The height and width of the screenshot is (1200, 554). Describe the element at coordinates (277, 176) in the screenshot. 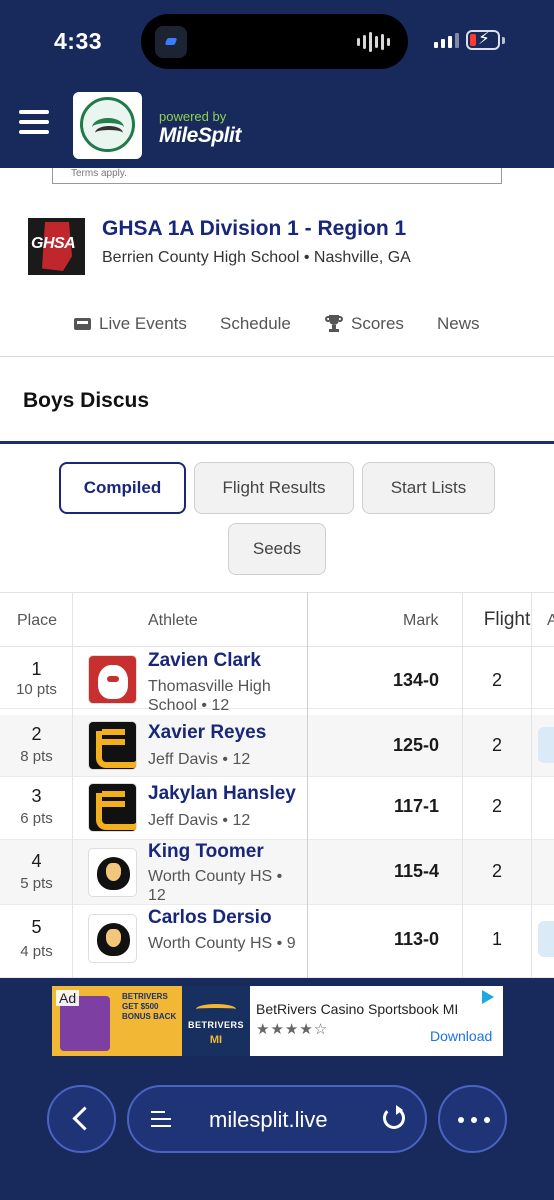

I see `top-ad-remnant: Terms apply.` at that location.